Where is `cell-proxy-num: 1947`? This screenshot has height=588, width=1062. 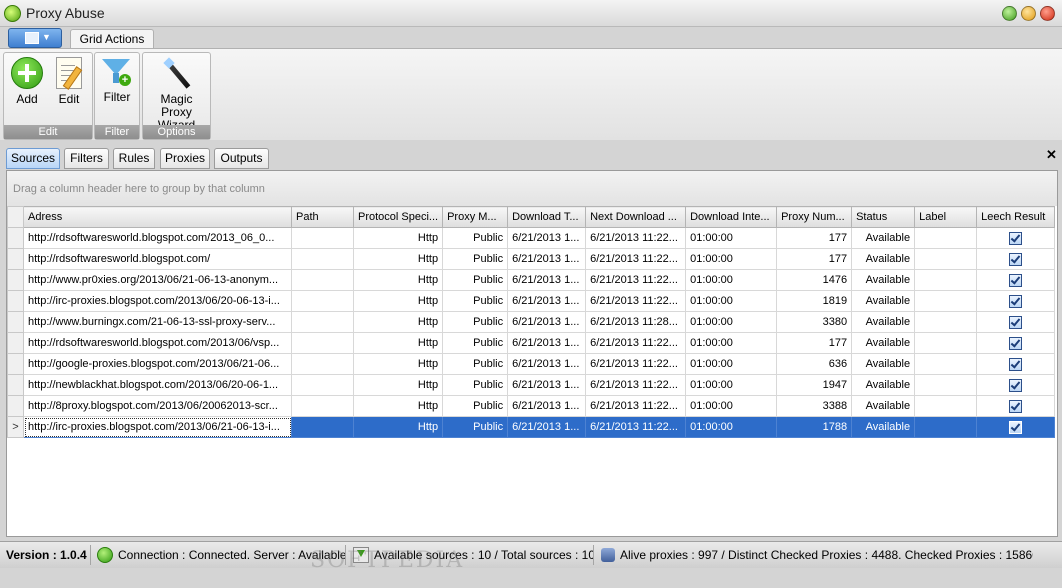
cell-proxy-num: 1947 is located at coordinates (814, 385).